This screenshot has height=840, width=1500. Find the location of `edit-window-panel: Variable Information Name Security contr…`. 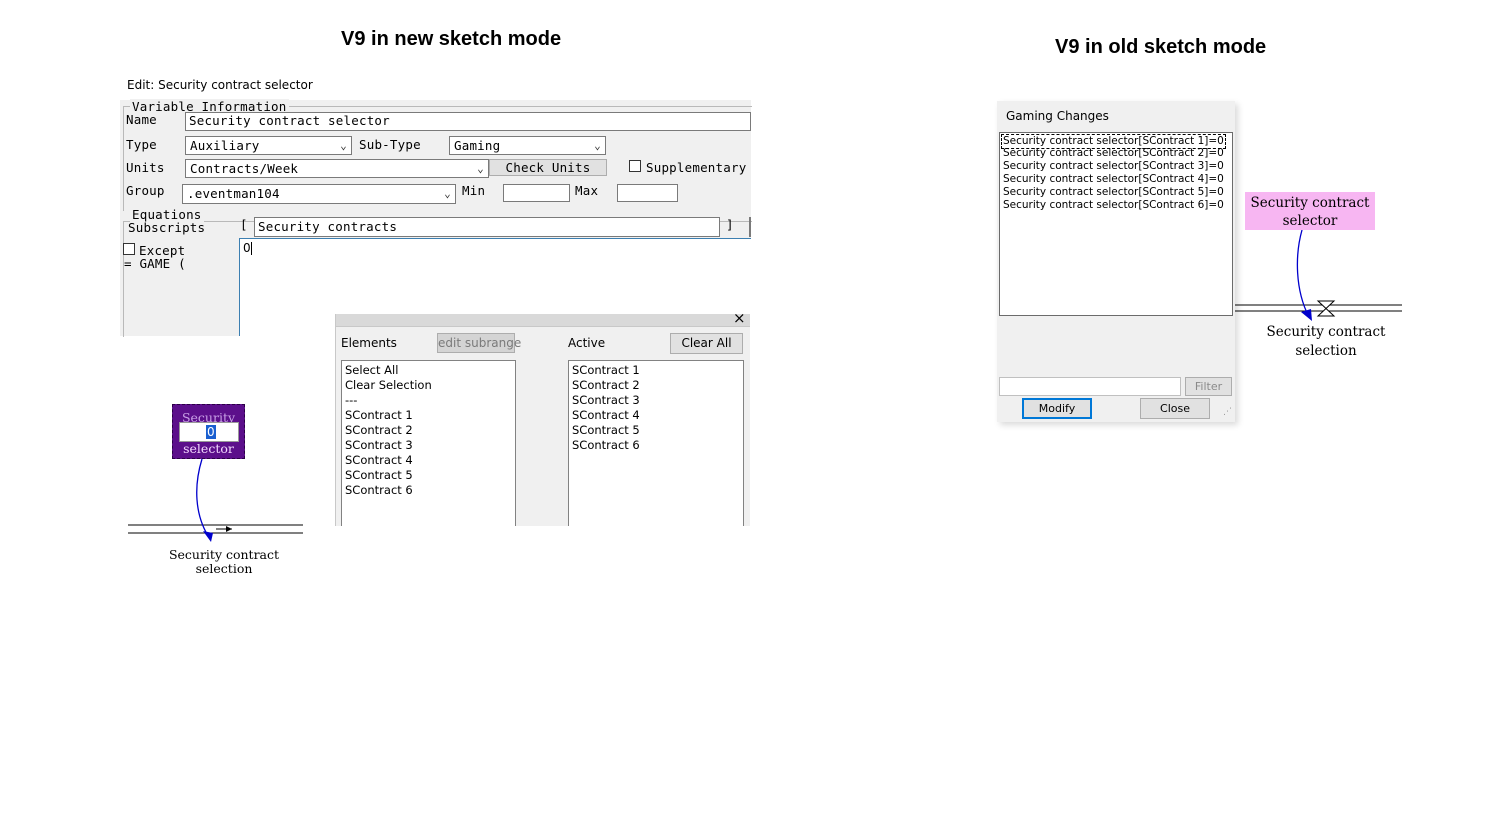

edit-window-panel: Variable Information Name Security contr… is located at coordinates (436, 218).